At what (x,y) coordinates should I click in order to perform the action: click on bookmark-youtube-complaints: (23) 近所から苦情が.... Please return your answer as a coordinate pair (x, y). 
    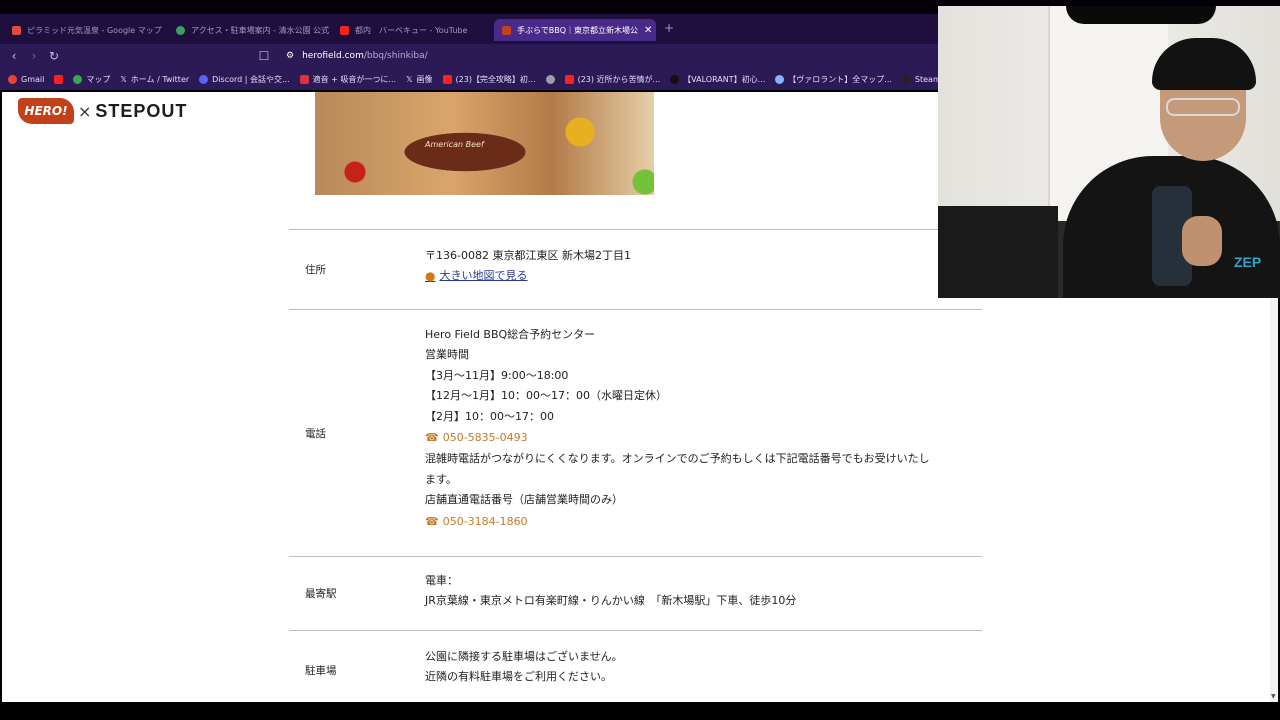
    Looking at the image, I should click on (612, 79).